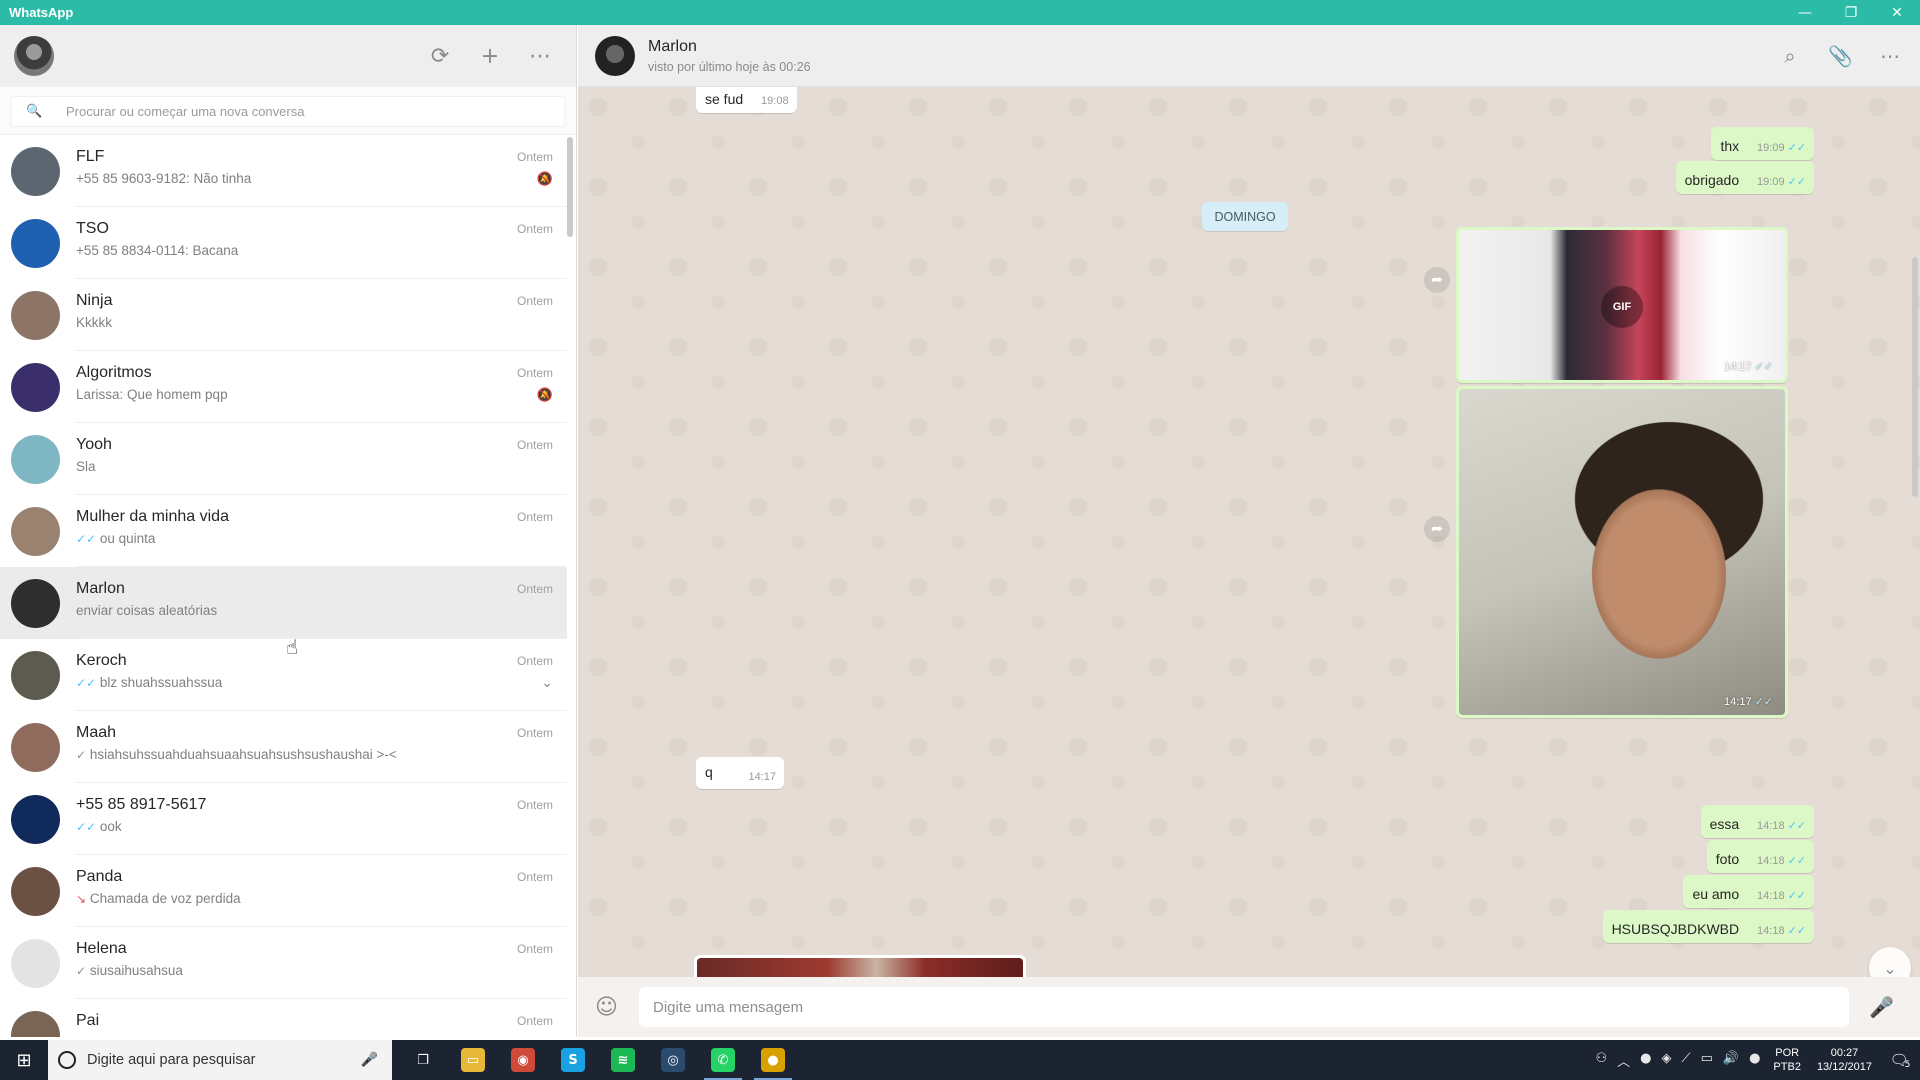  I want to click on start-button: ⊞, so click(24, 1060).